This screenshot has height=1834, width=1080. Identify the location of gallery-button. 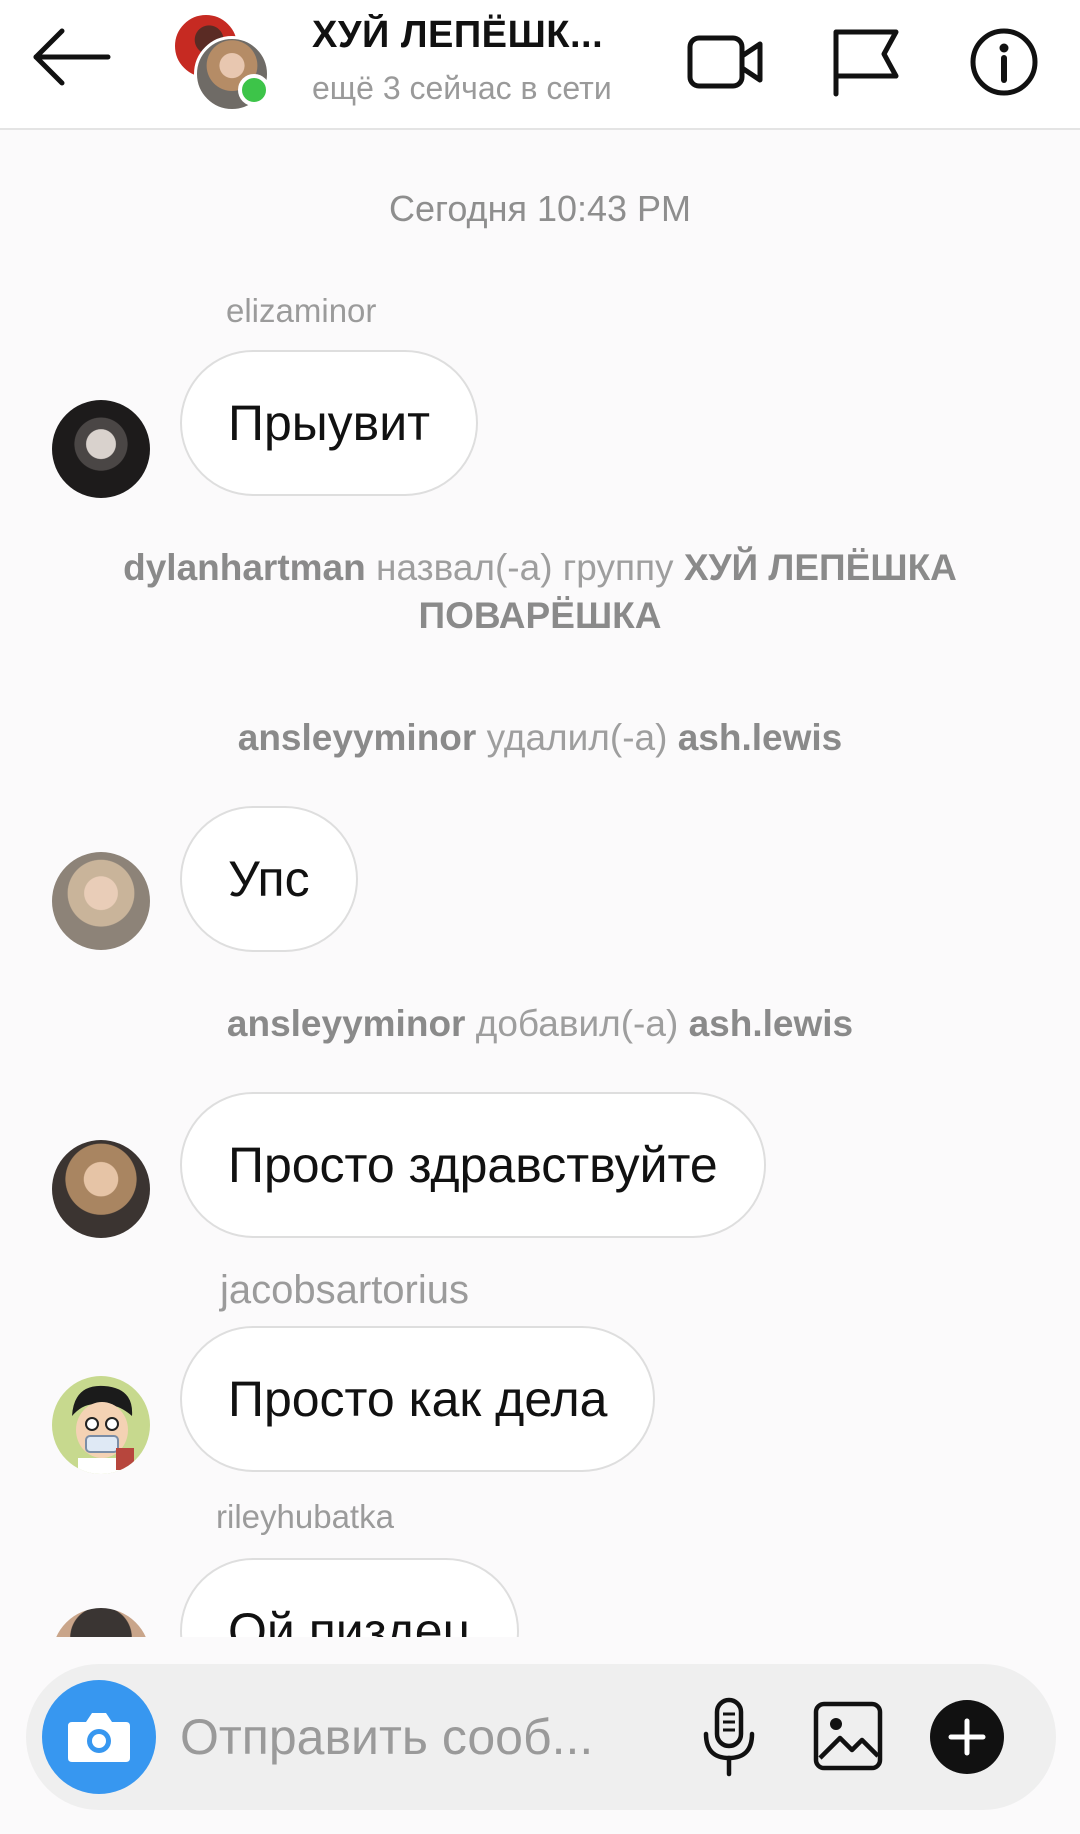
(848, 1736).